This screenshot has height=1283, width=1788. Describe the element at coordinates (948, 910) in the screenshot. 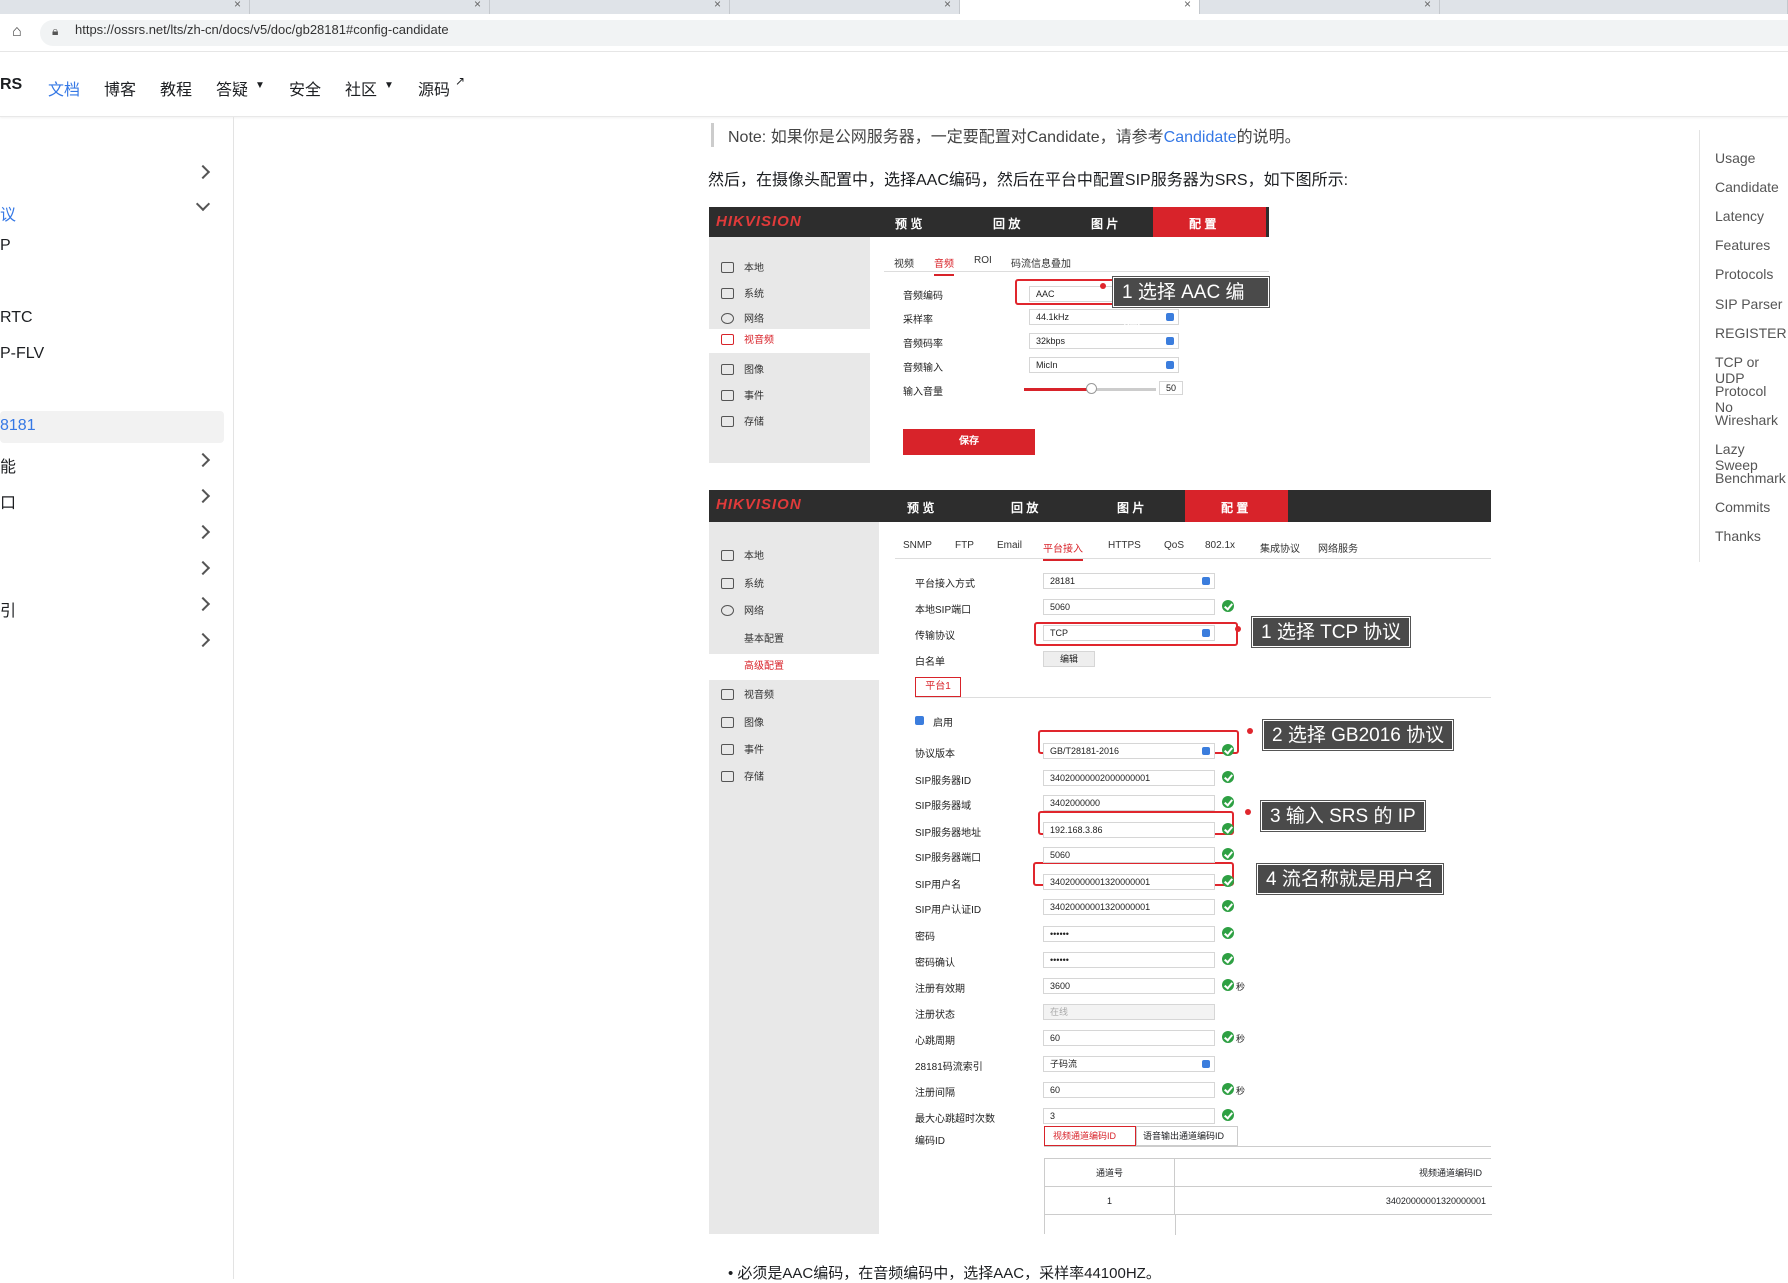

I see `hik-field-label: SIP用户认证ID` at that location.